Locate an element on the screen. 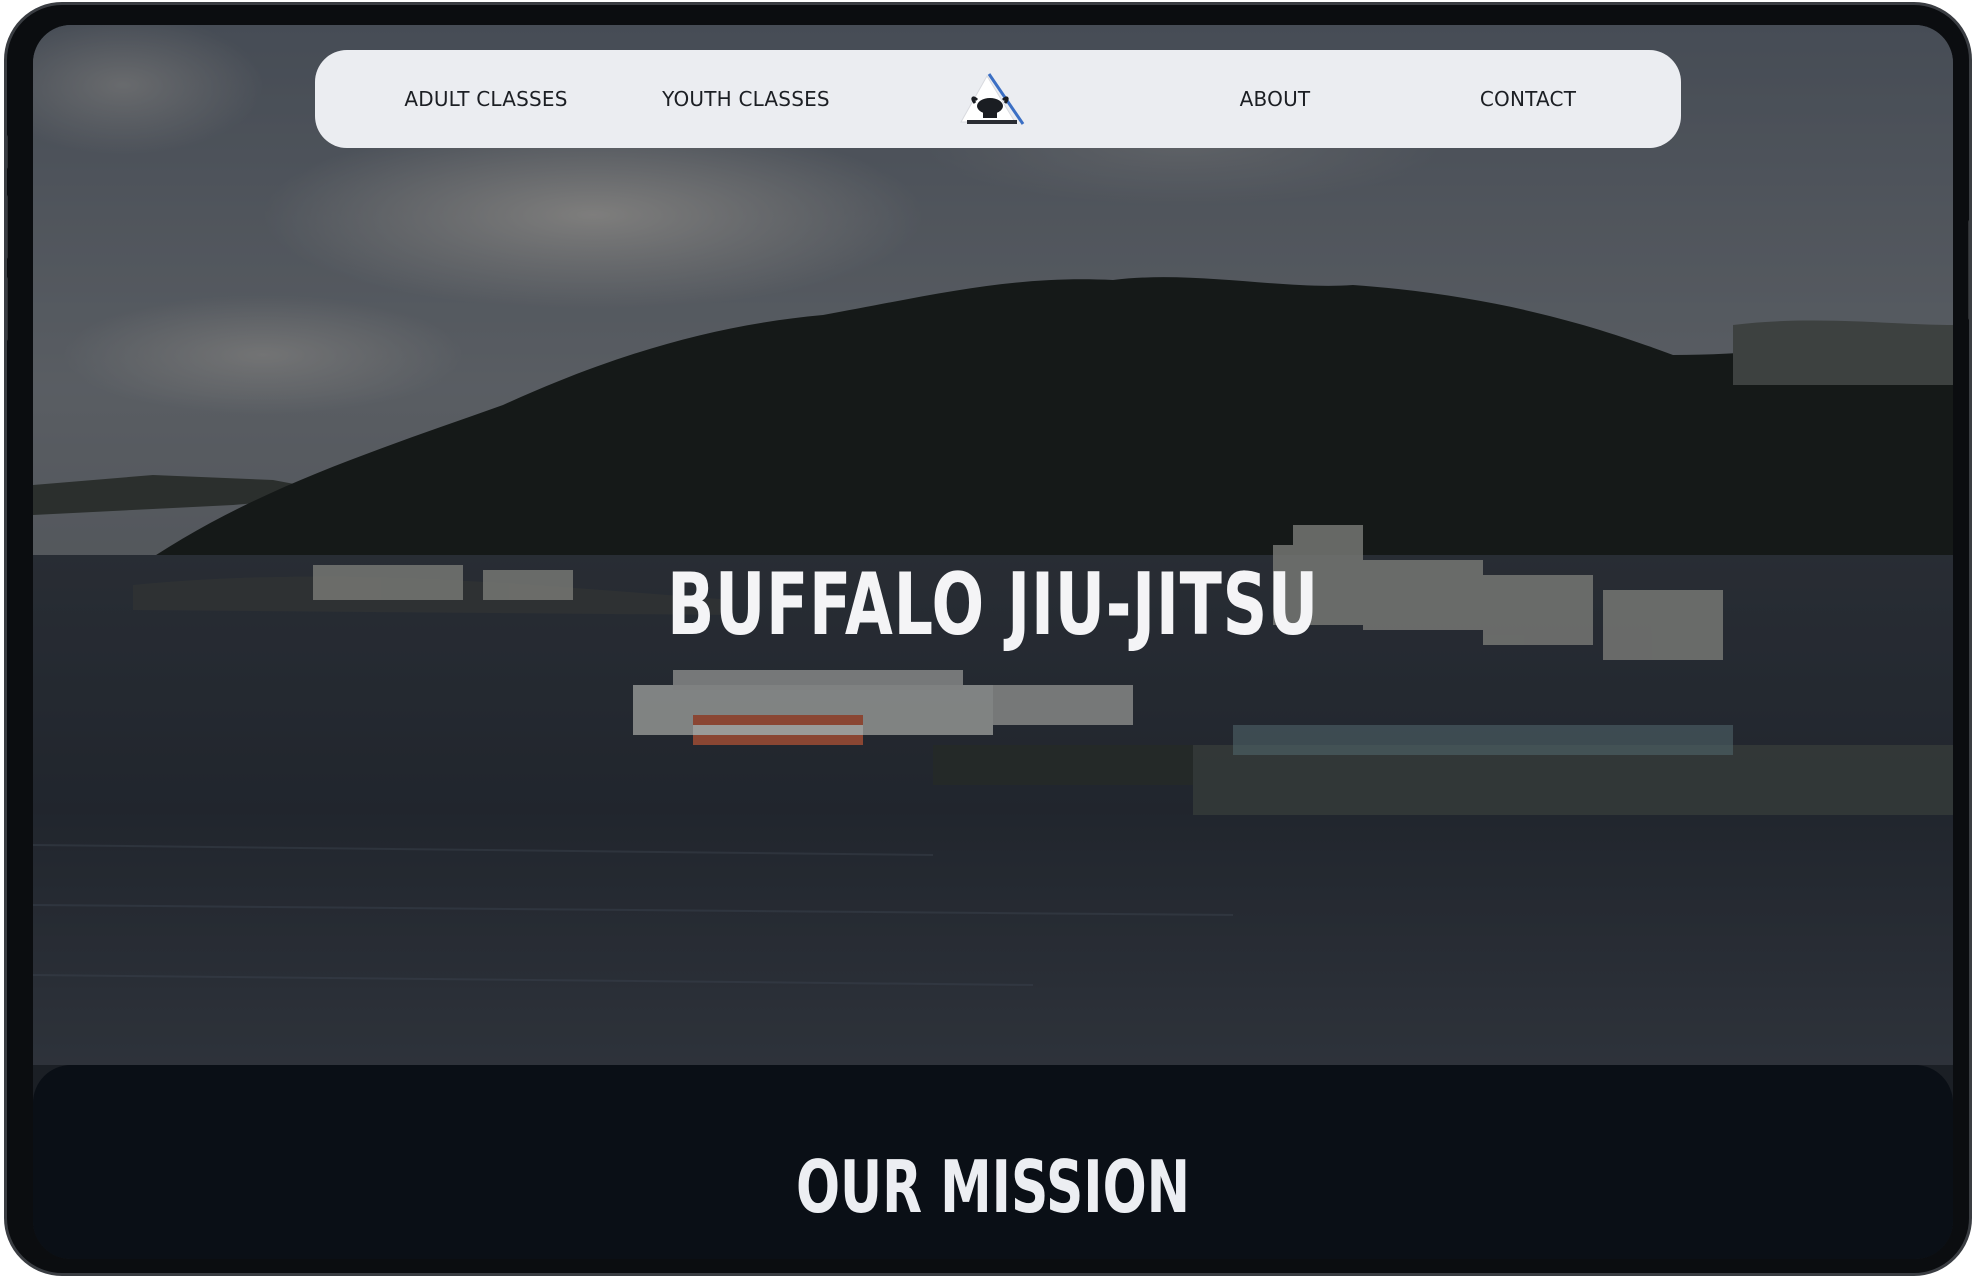  mission-section: OUR MISSION is located at coordinates (993, 1162).